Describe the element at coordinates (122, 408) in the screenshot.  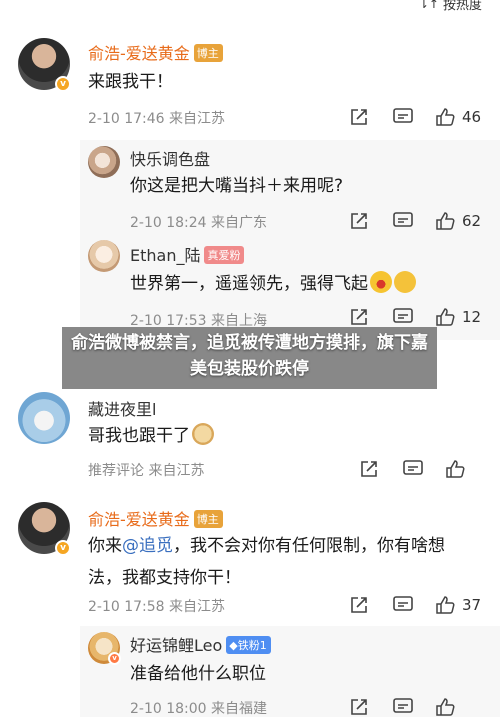
I see `comment-author: 藏进夜里l` at that location.